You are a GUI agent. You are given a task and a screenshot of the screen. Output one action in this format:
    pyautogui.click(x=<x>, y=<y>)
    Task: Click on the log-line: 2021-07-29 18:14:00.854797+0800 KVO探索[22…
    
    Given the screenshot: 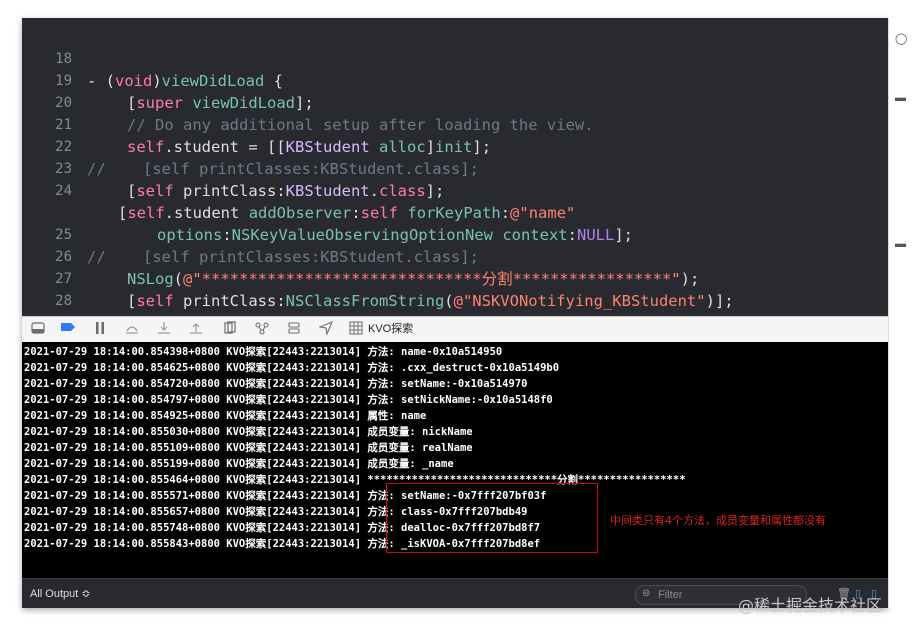 What is the action you would take?
    pyautogui.click(x=288, y=400)
    